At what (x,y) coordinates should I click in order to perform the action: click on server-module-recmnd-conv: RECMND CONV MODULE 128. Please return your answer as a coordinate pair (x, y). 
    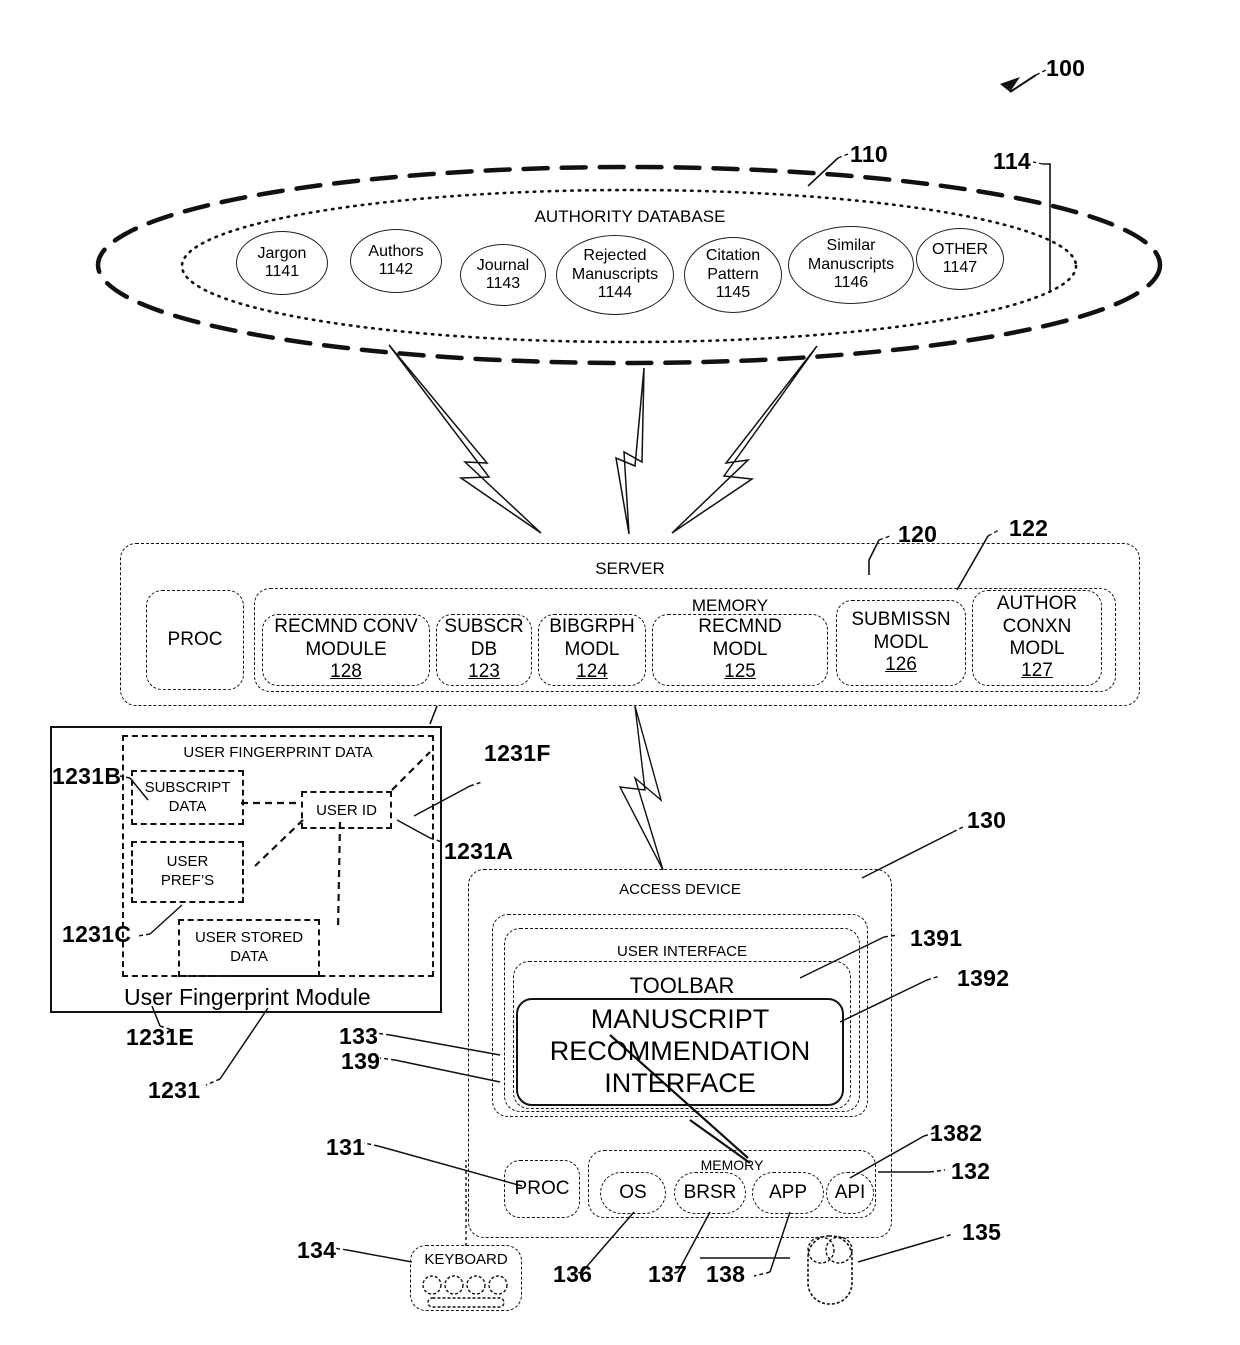
    Looking at the image, I should click on (346, 650).